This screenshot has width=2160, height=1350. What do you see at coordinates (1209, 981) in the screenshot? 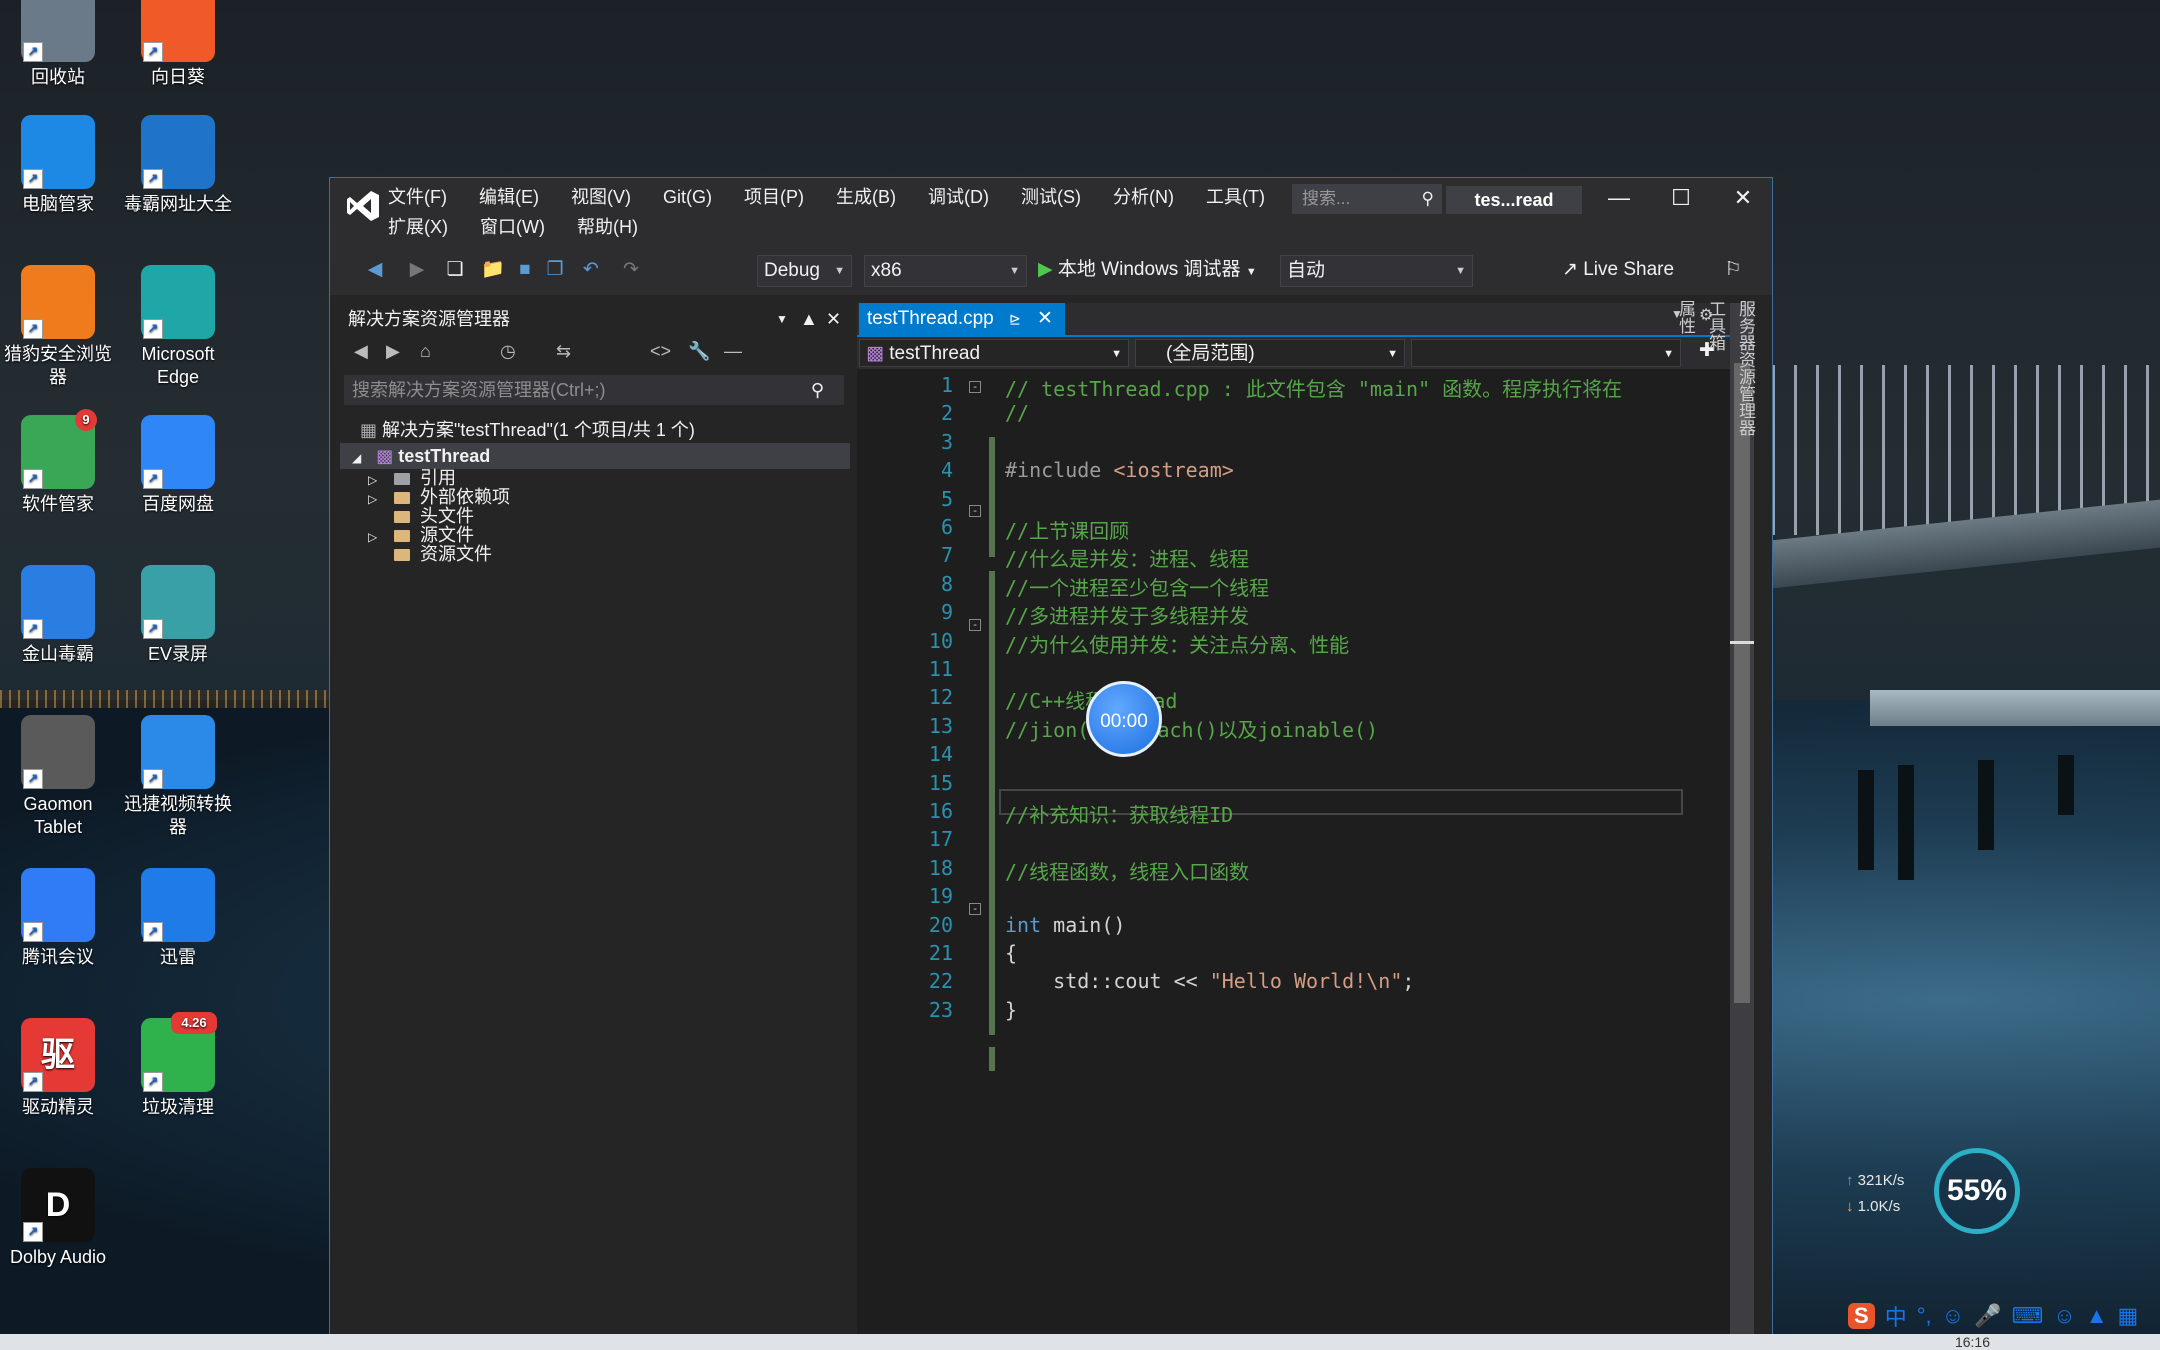
I see `code-line: std::cout << "Hello World!\n";` at bounding box center [1209, 981].